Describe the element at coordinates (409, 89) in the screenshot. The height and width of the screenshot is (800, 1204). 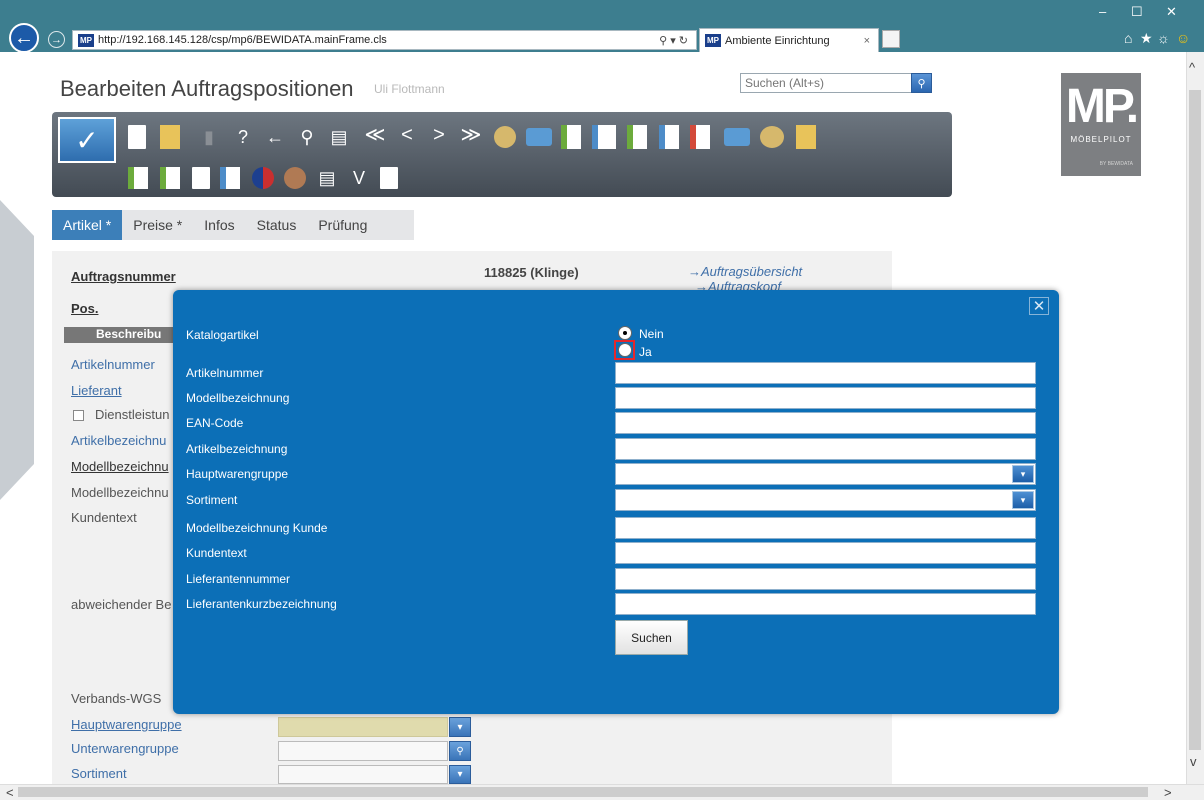
I see `user-name: Uli Flottmann` at that location.